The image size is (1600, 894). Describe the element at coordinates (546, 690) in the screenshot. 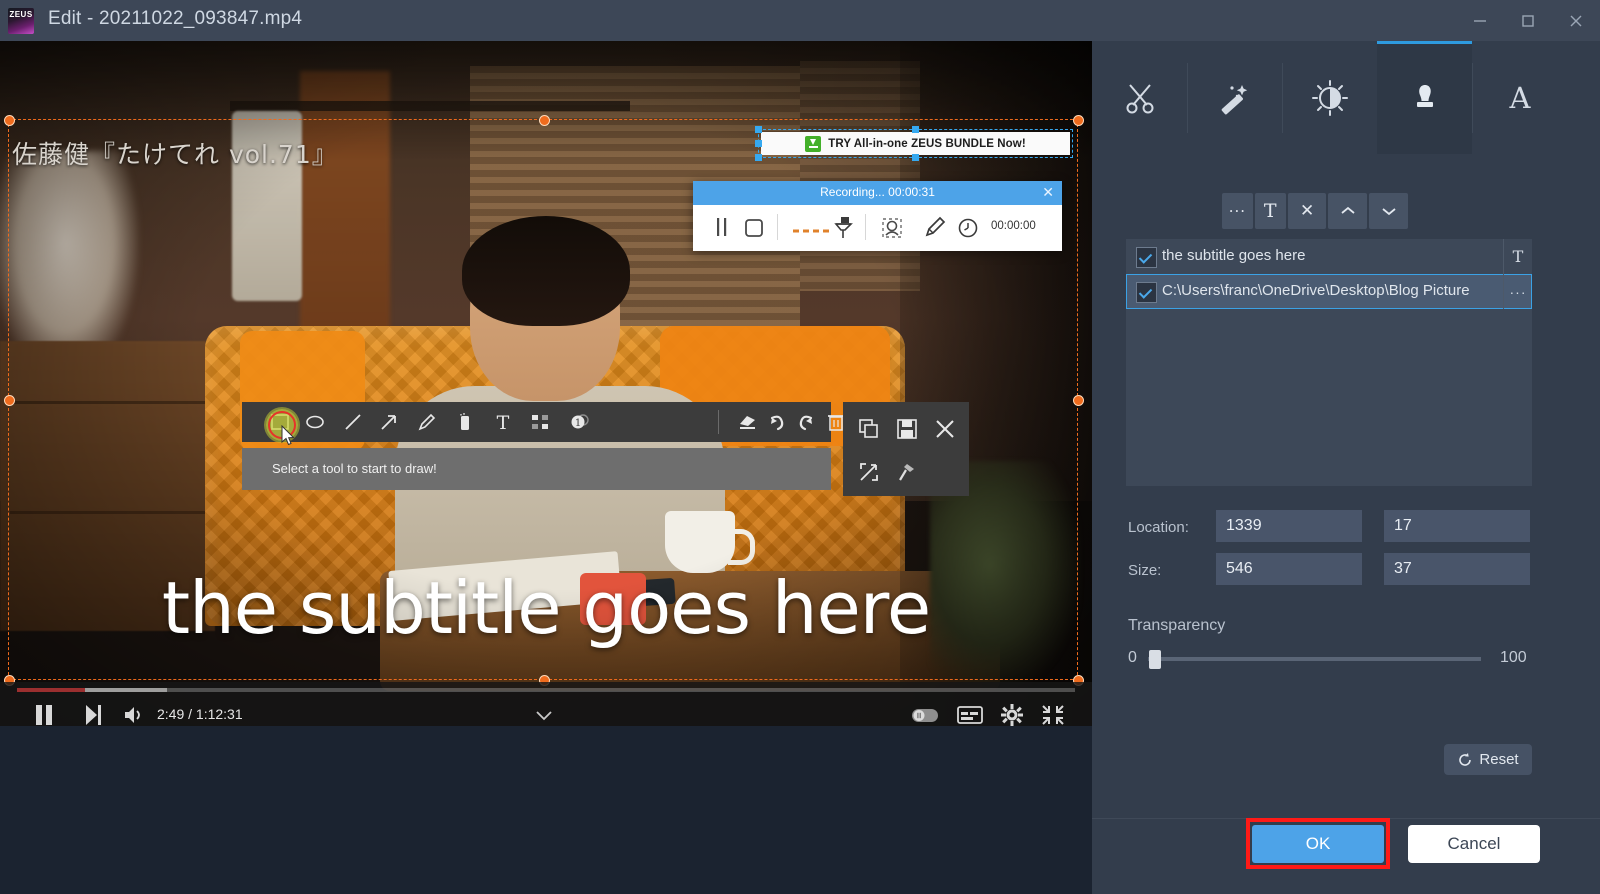

I see `player-progress-track` at that location.